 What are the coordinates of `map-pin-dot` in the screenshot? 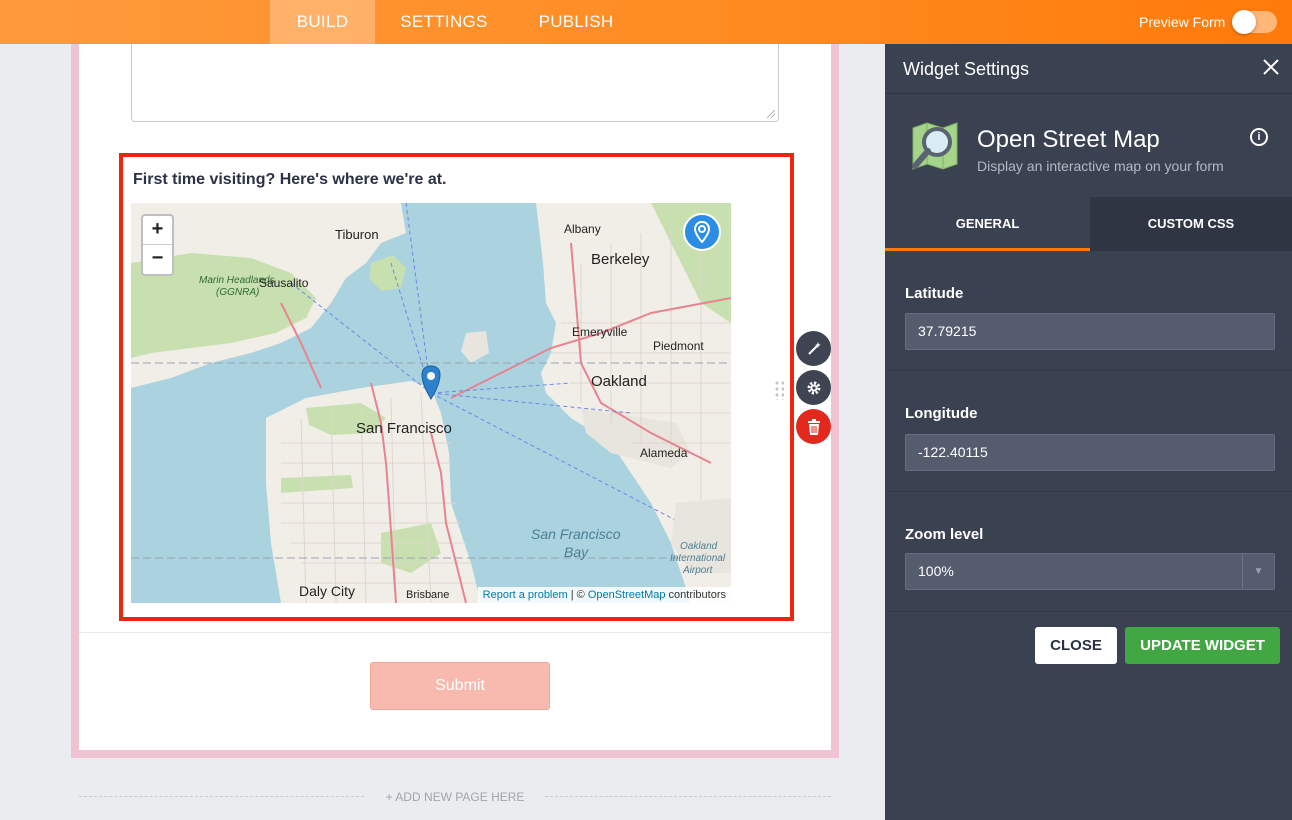 It's located at (431, 376).